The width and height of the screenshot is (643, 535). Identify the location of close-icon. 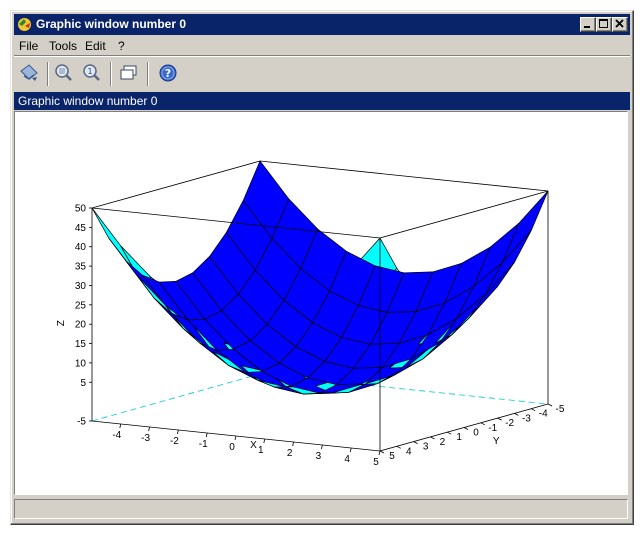
(619, 23).